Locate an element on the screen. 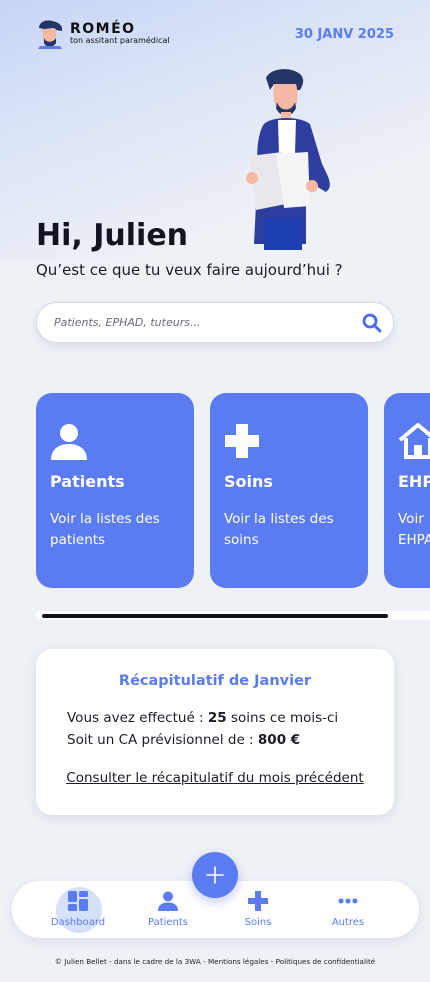 This screenshot has height=982, width=430. search-bar is located at coordinates (215, 322).